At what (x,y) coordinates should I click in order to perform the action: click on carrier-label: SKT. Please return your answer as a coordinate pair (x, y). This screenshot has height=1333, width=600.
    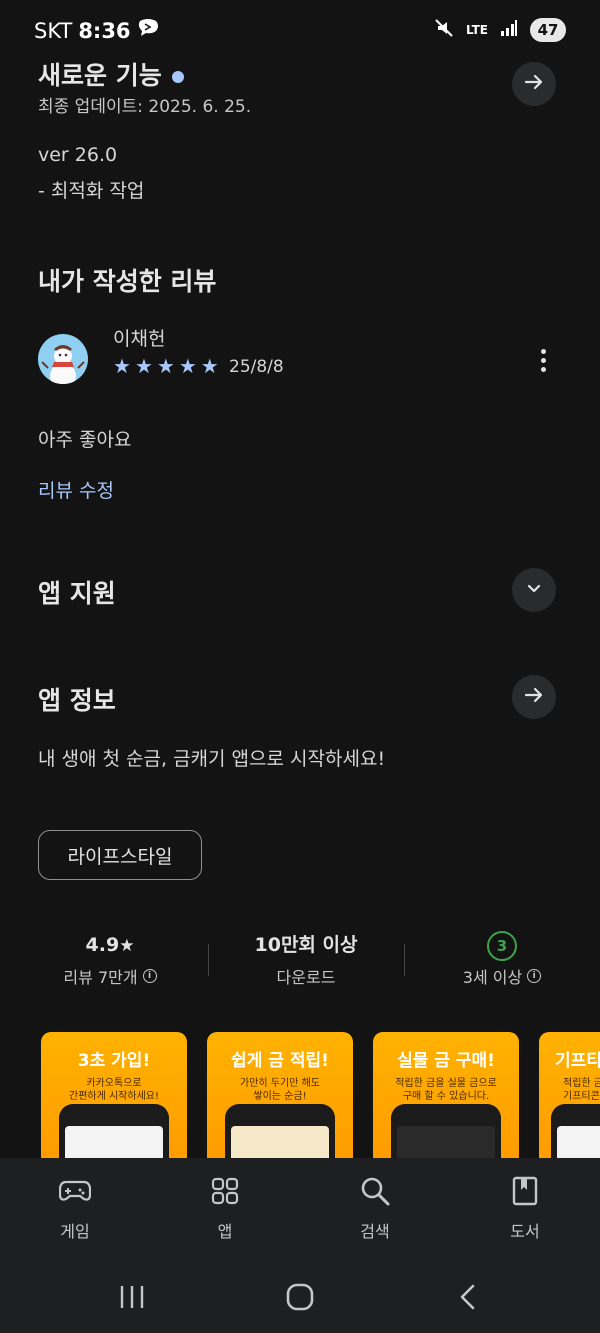
    Looking at the image, I should click on (53, 30).